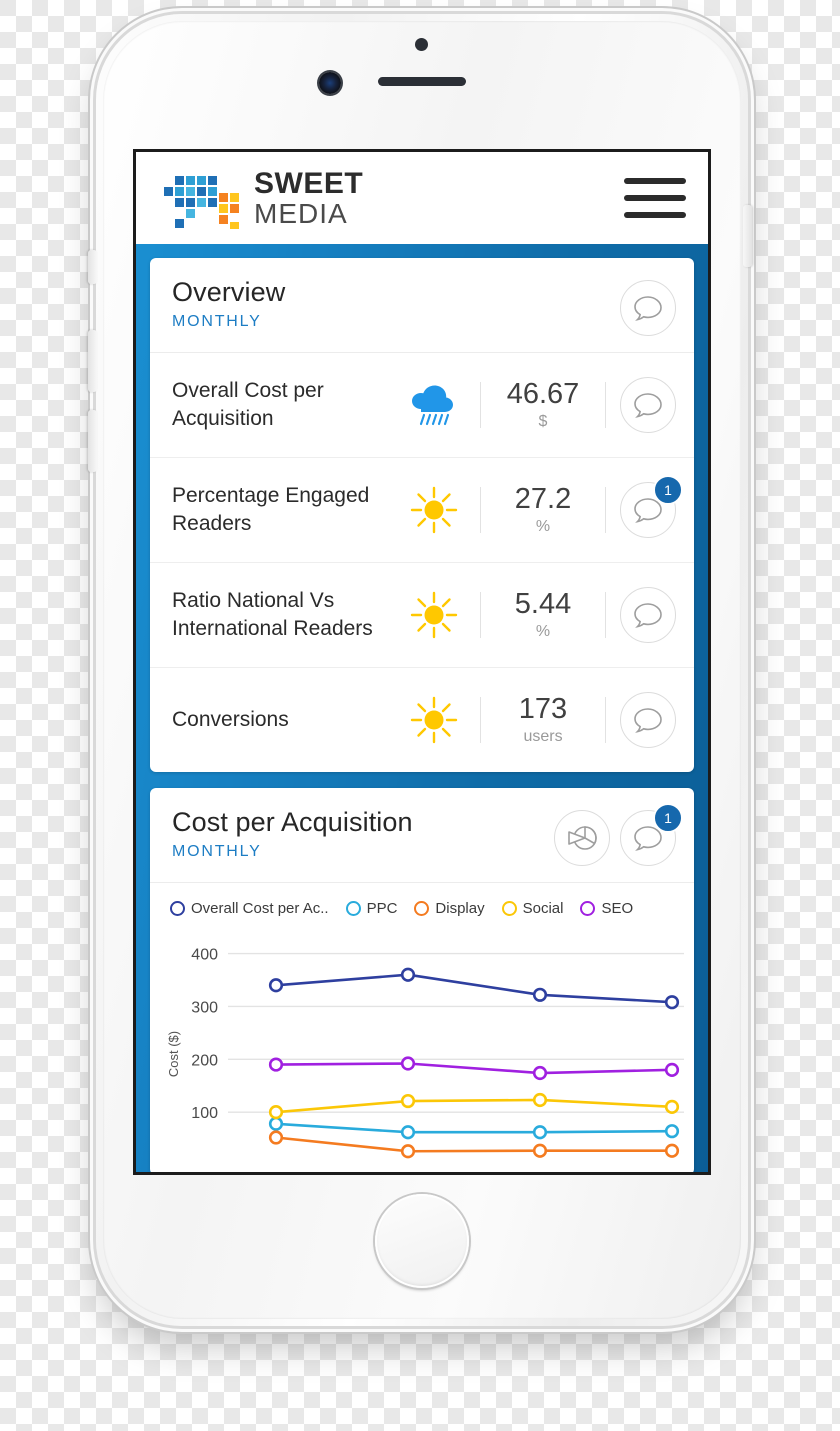 The image size is (840, 1431). I want to click on mute-switch, so click(92, 267).